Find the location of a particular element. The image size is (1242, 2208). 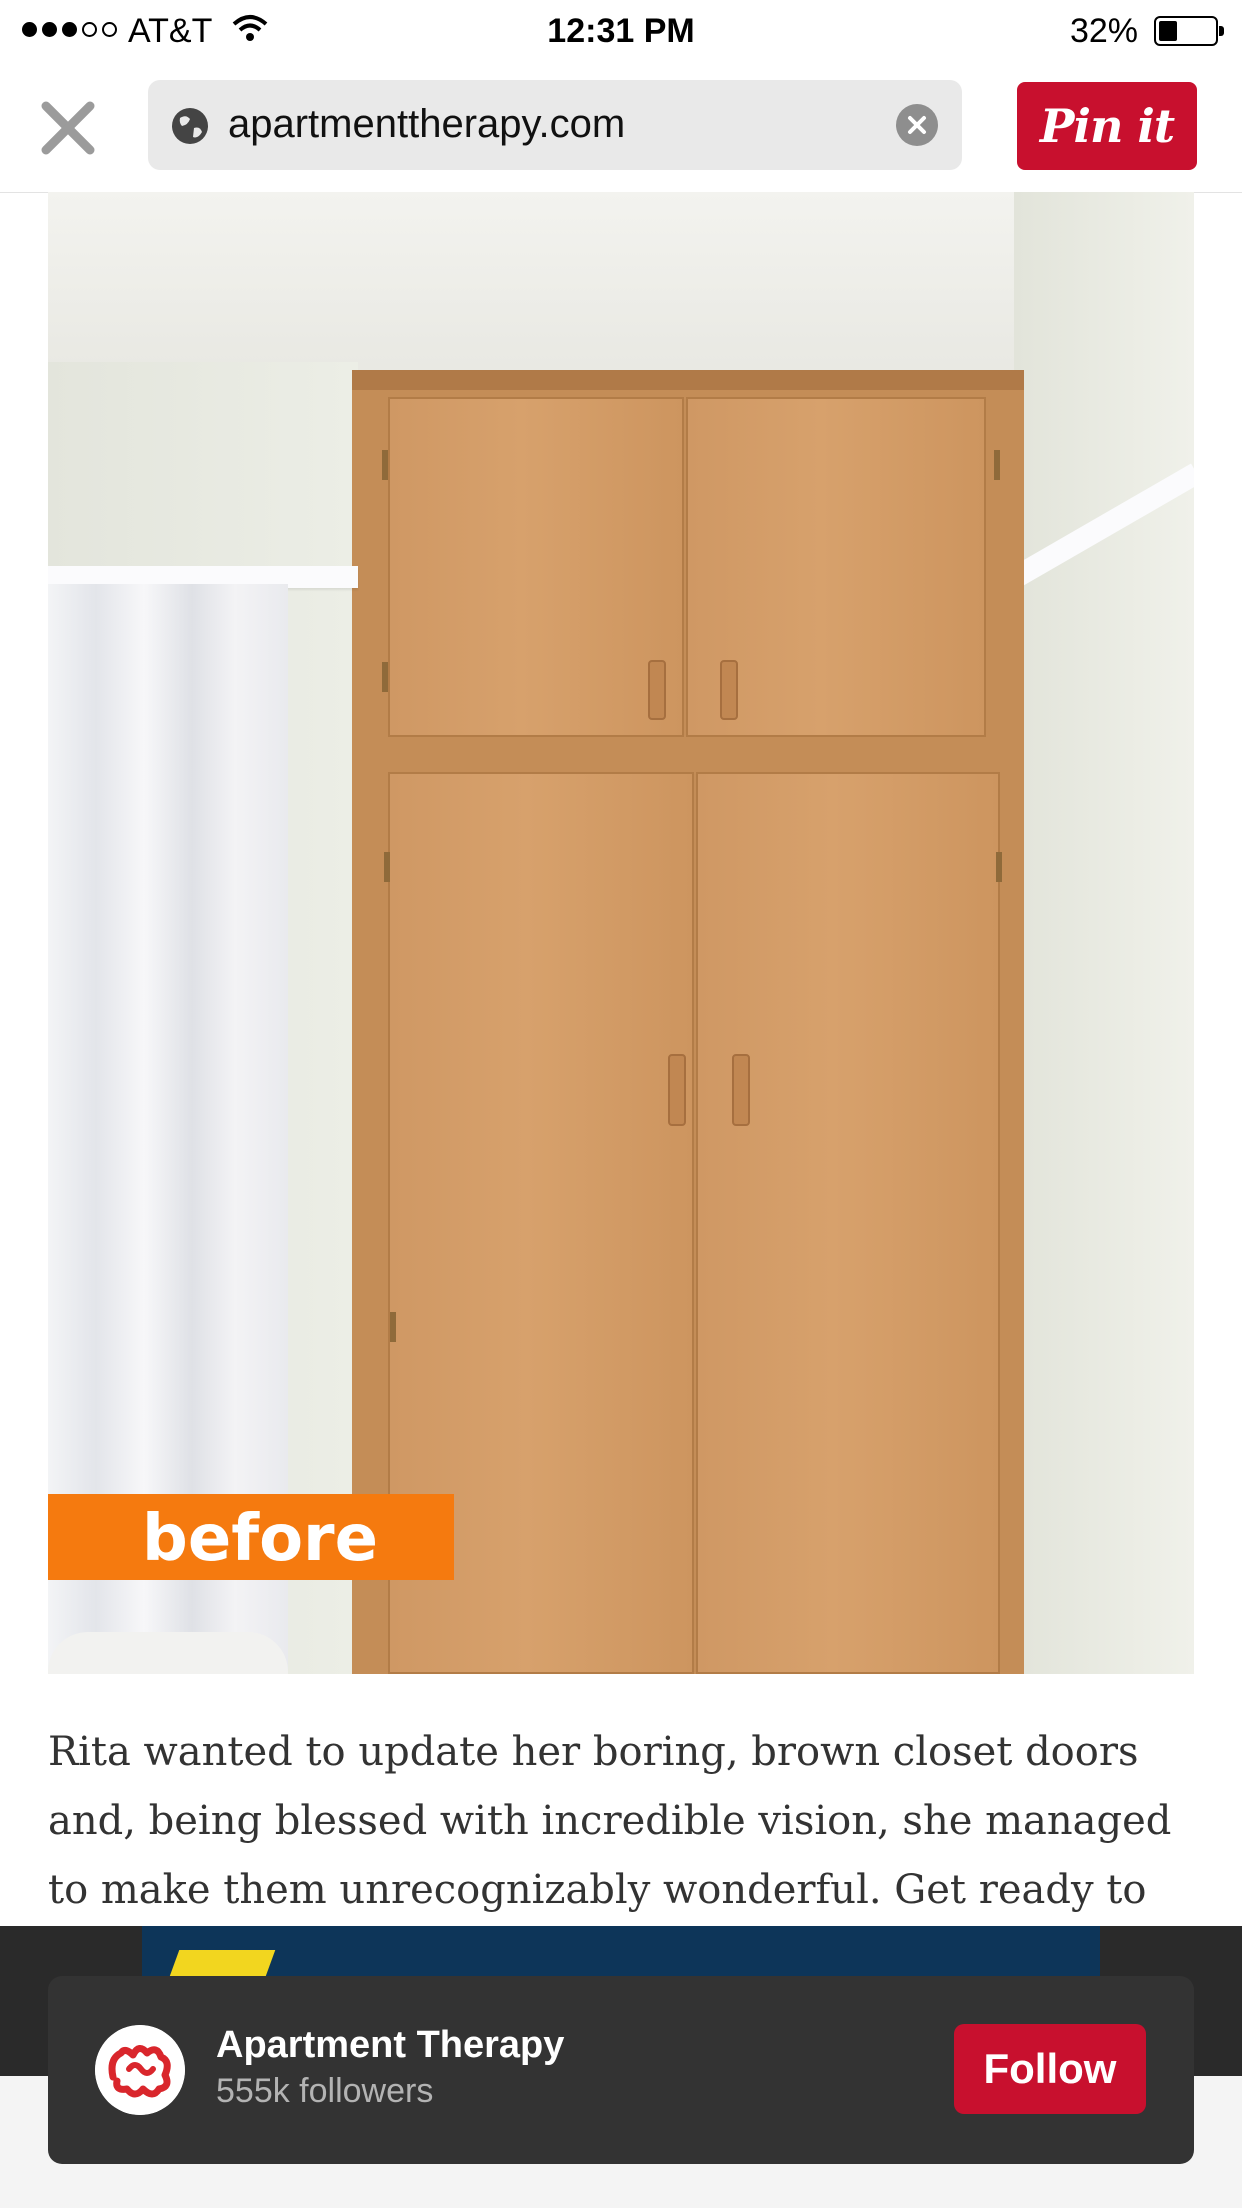

close-icon is located at coordinates (68, 128).